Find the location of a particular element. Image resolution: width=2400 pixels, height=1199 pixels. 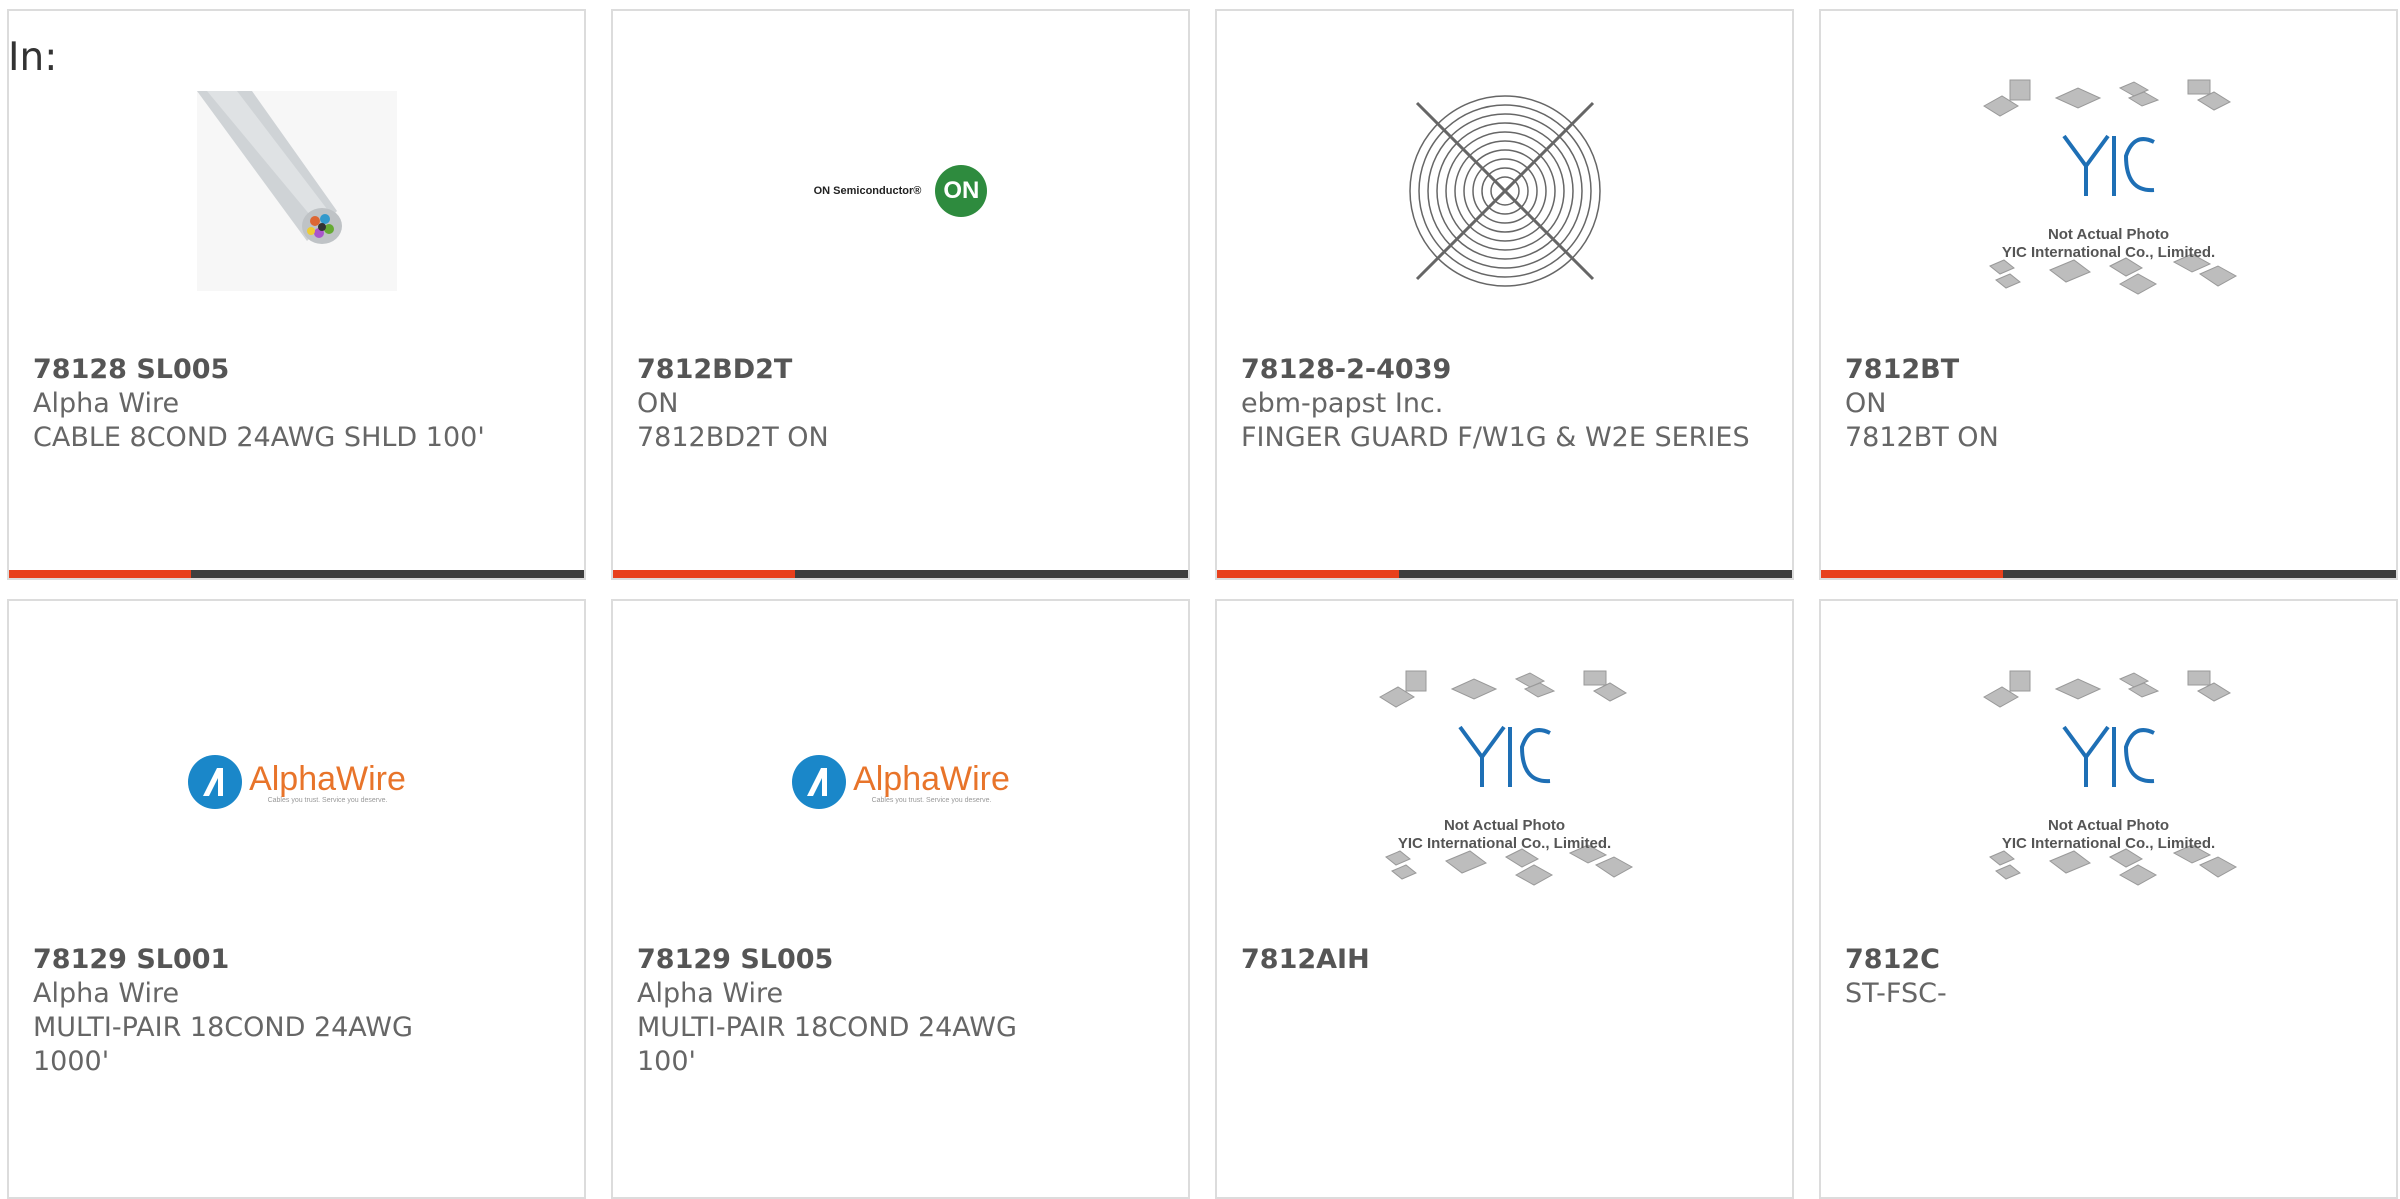

manufacturer: ST-FSC- is located at coordinates (1896, 993).